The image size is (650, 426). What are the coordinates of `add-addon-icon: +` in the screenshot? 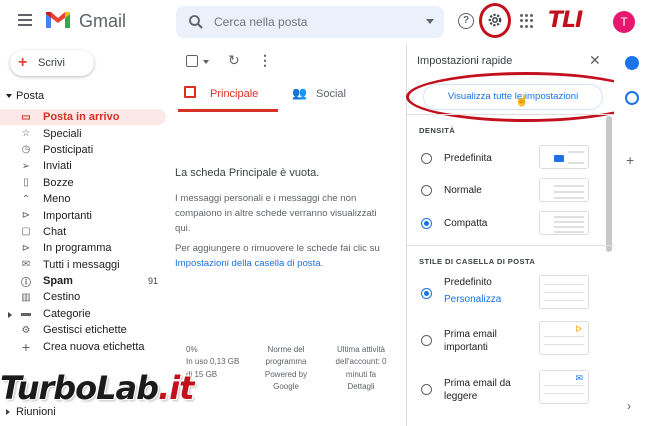 It's located at (630, 160).